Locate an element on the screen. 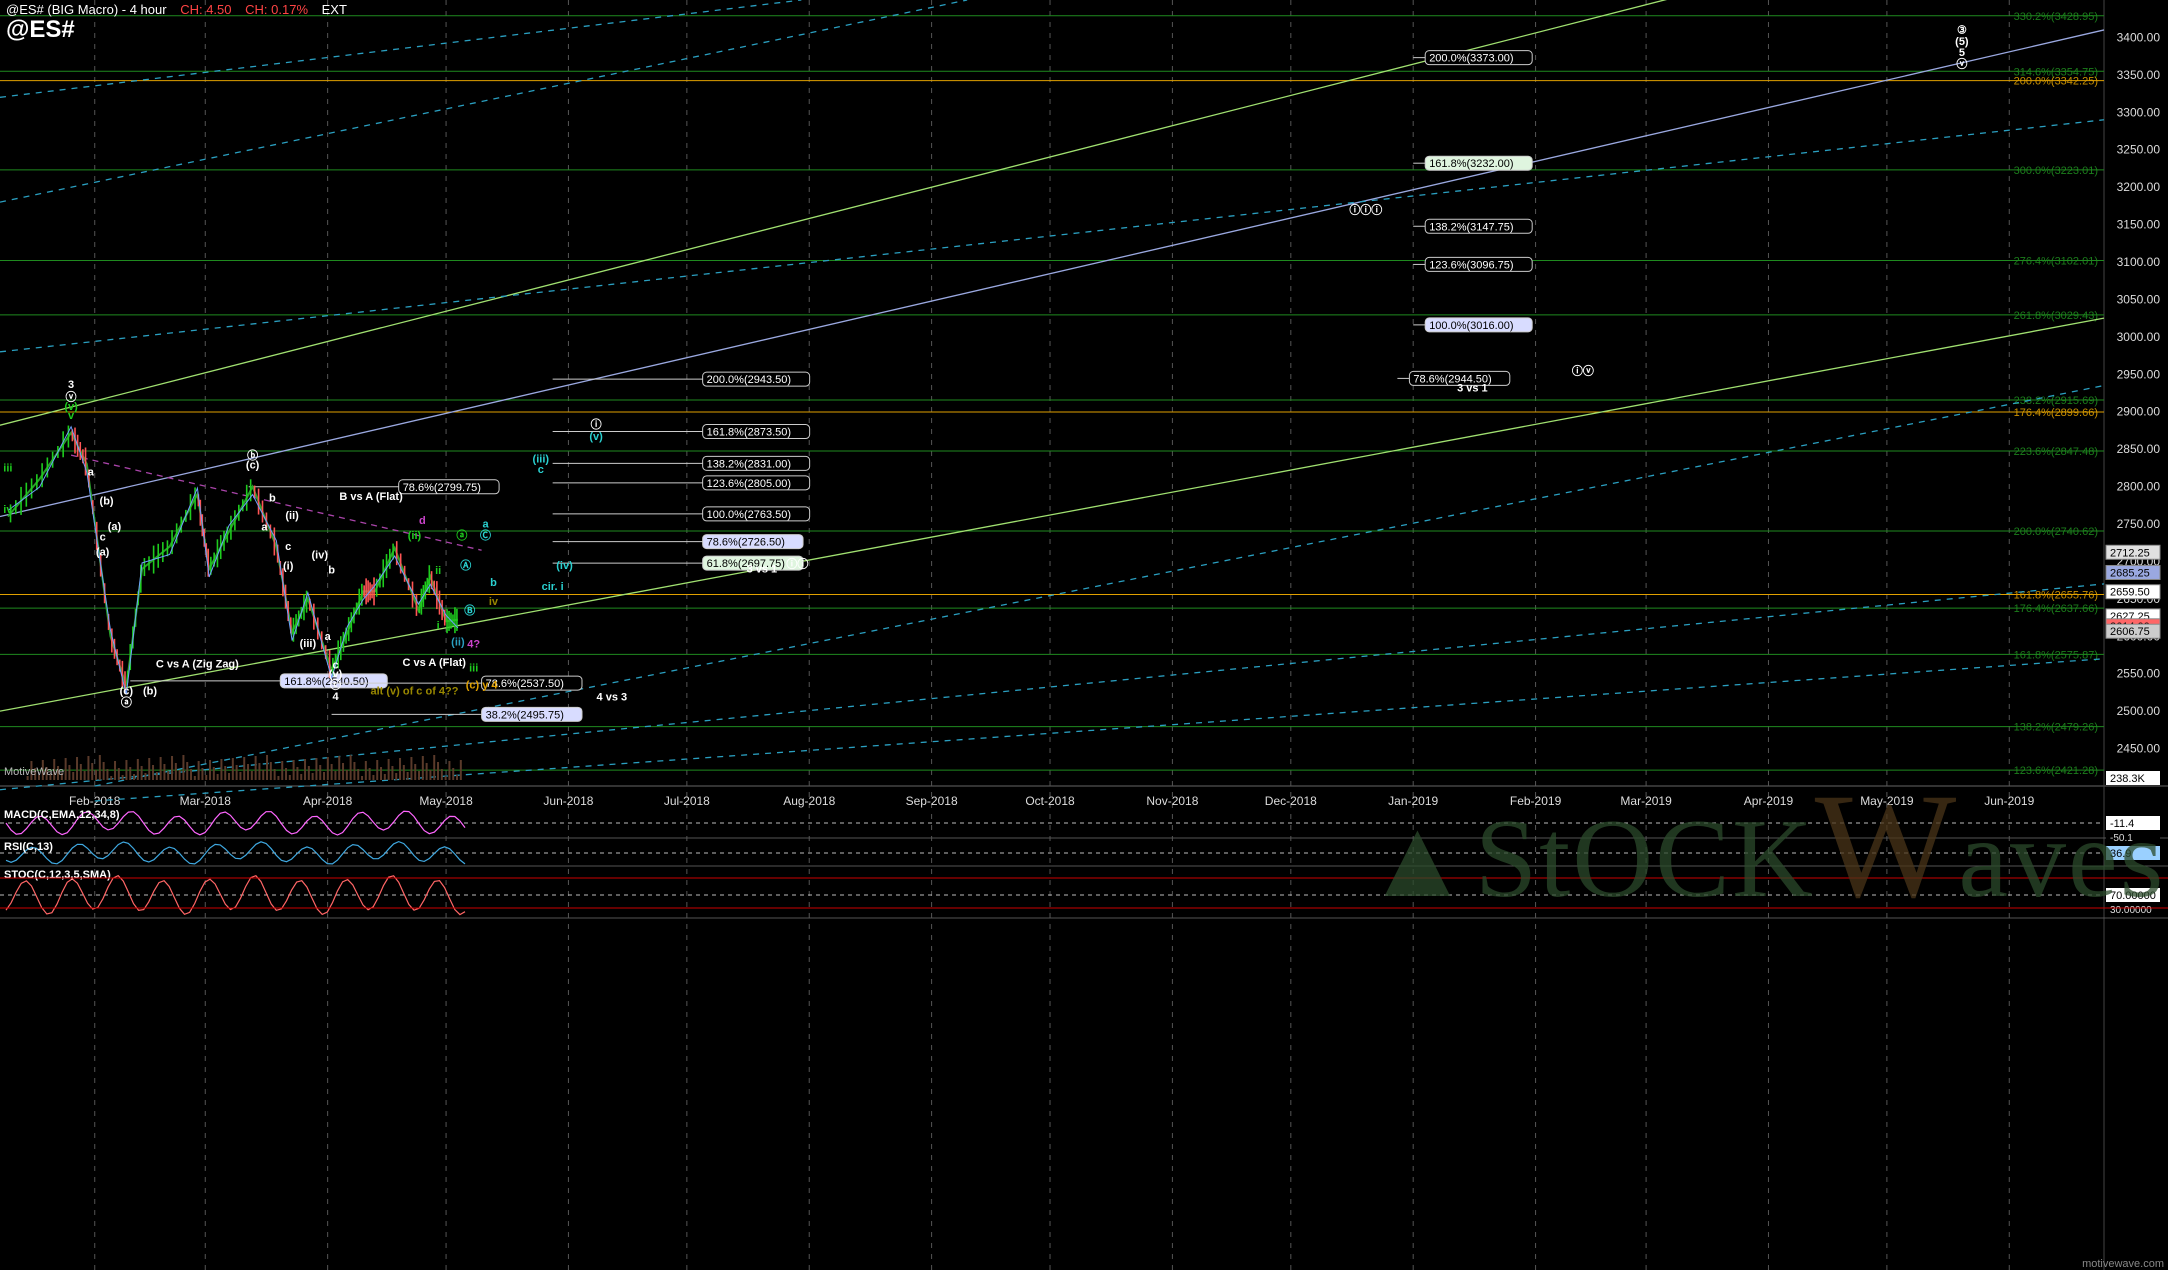  indicator-label: RSI(C,13) is located at coordinates (28, 847).